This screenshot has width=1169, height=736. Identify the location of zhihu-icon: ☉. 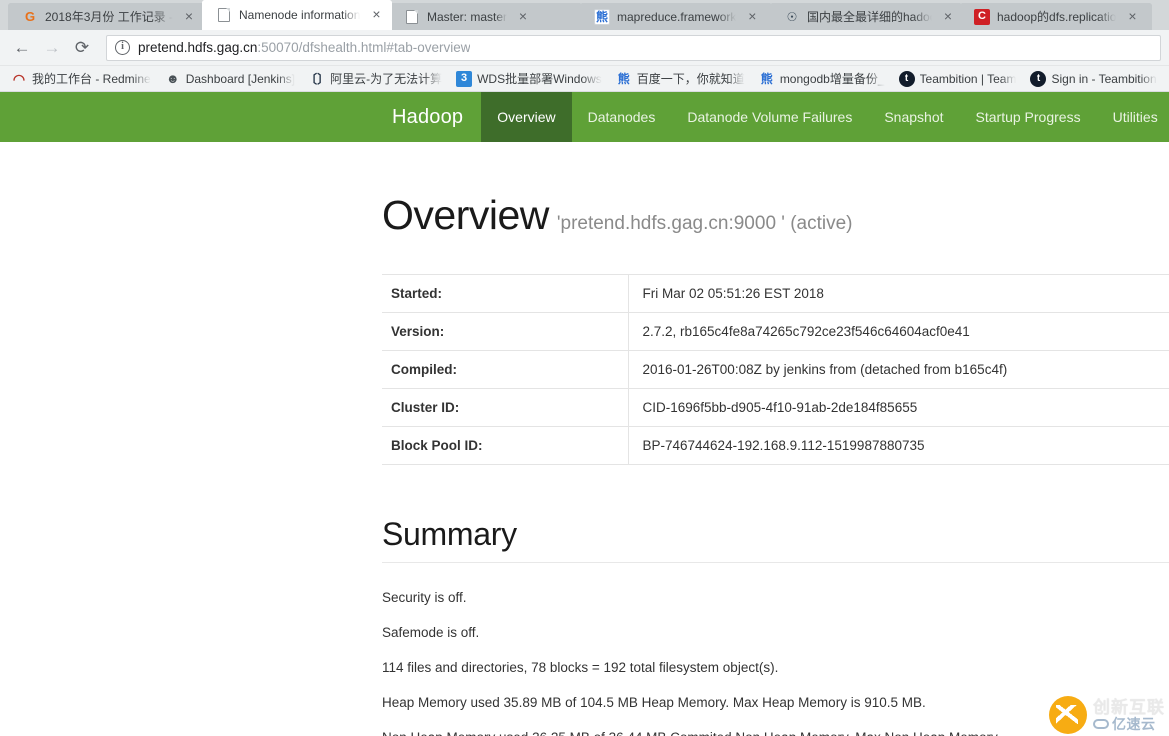
(792, 16).